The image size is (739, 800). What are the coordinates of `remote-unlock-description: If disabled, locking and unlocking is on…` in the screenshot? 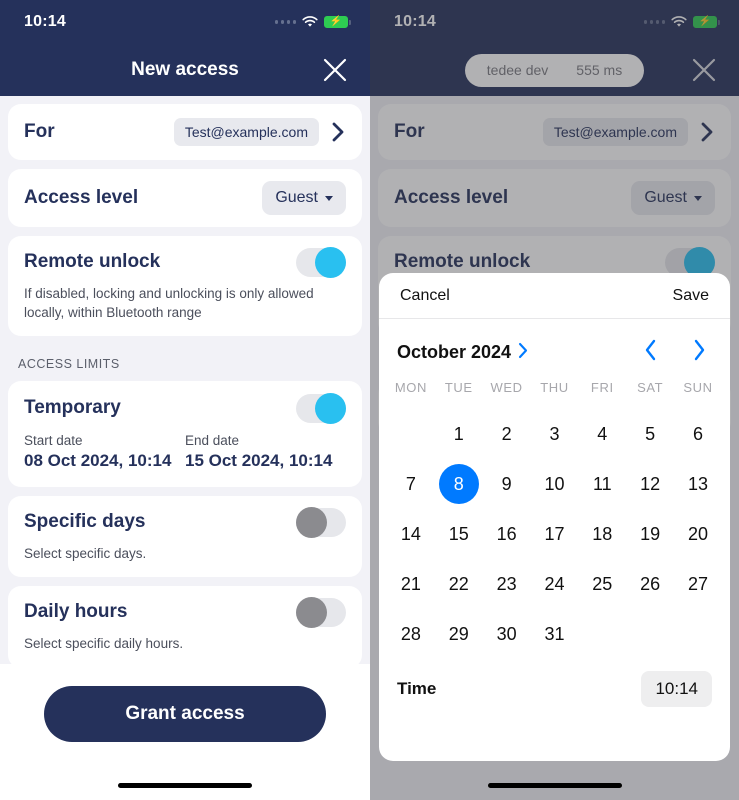 It's located at (169, 303).